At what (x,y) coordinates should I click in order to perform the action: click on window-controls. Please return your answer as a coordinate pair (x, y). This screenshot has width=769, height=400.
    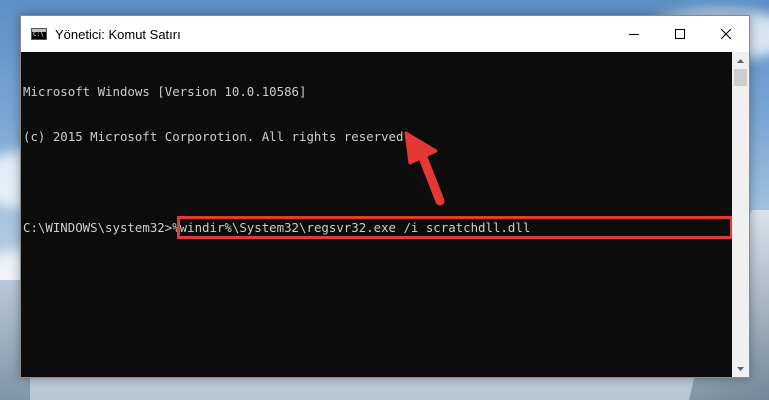
    Looking at the image, I should click on (680, 34).